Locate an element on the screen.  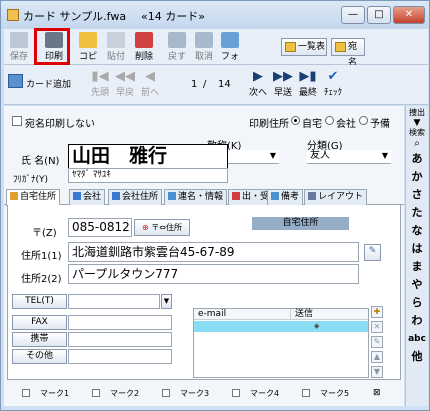
tab-company-address: 会社住所 is located at coordinates (135, 197).